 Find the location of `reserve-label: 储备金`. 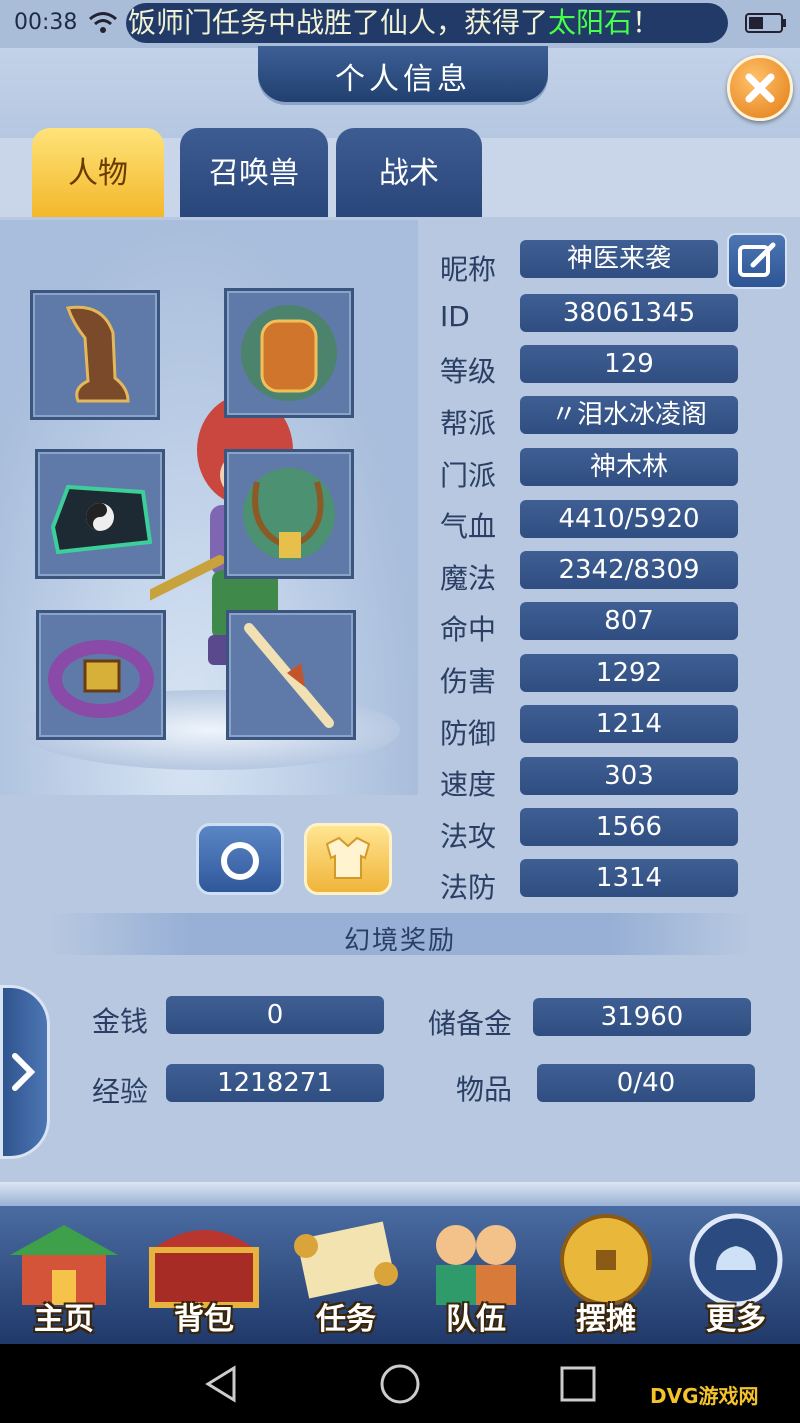

reserve-label: 储备金 is located at coordinates (470, 1023).